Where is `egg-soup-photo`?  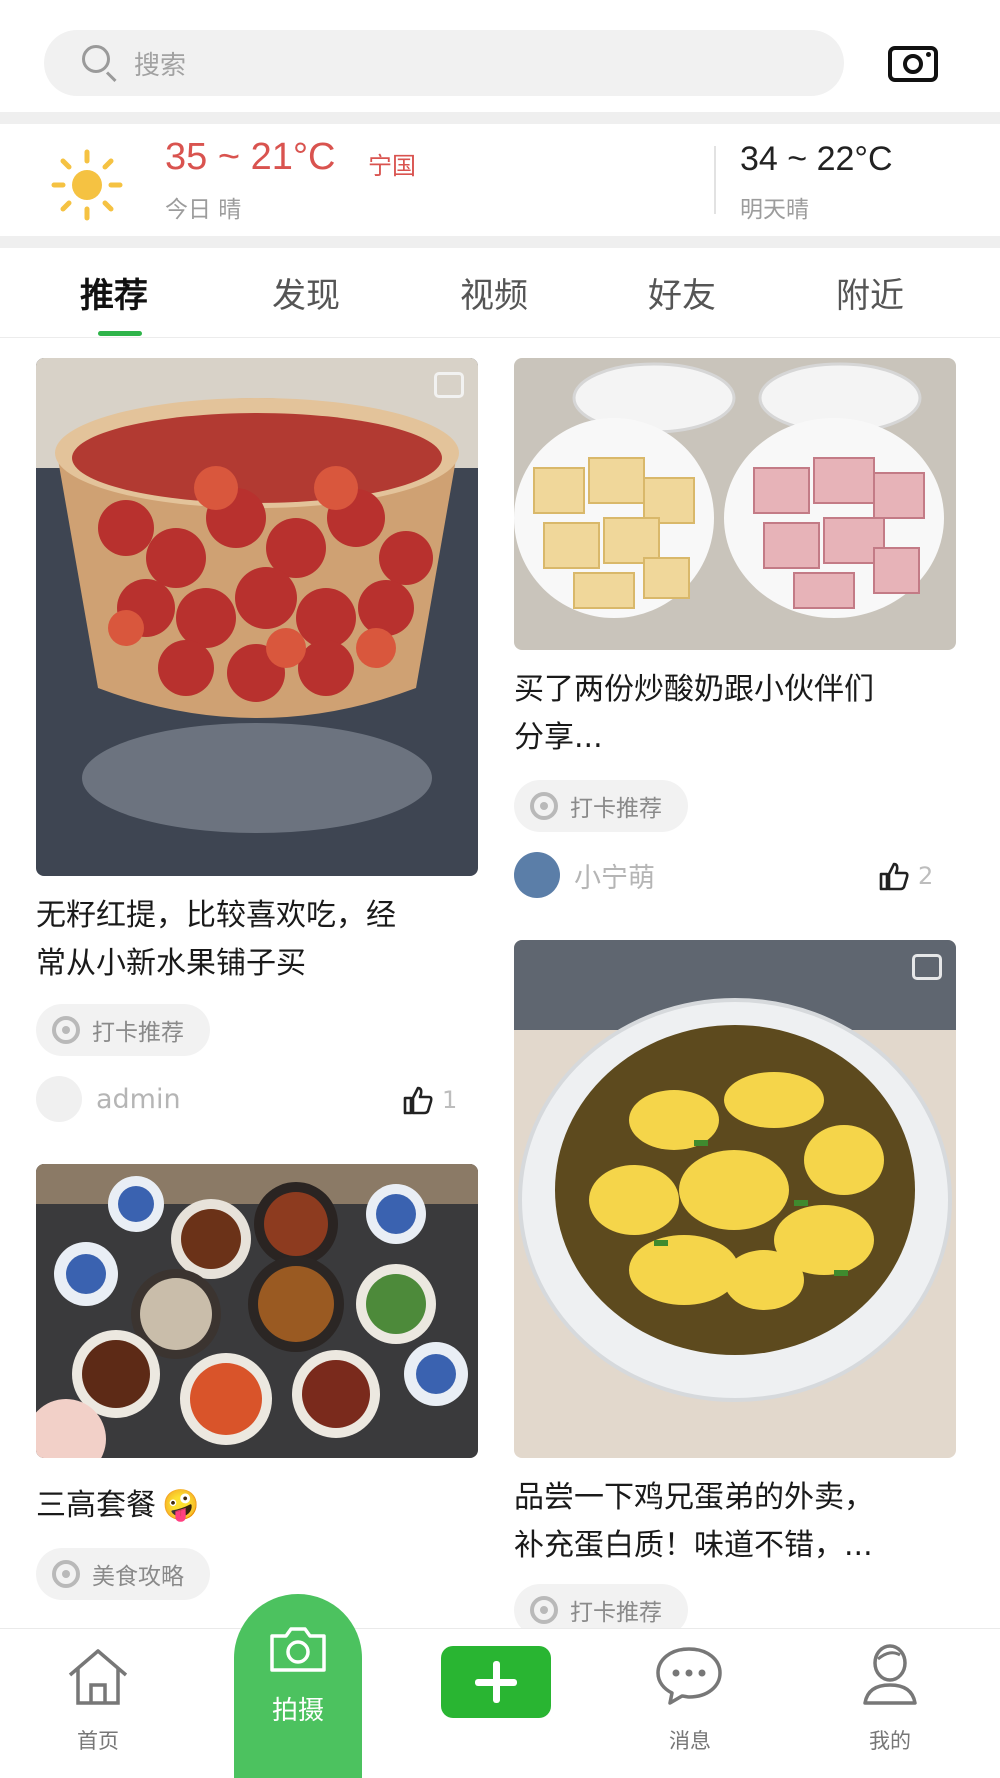 egg-soup-photo is located at coordinates (735, 1199).